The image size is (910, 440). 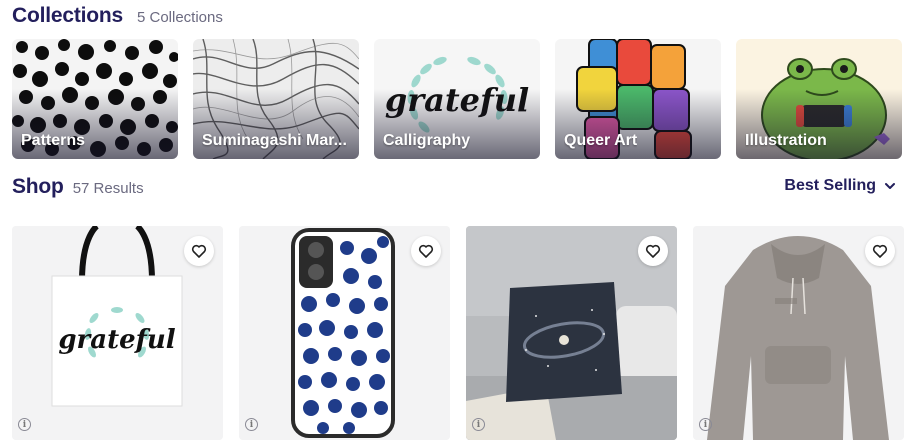 I want to click on collections-title: Collections, so click(x=67, y=15).